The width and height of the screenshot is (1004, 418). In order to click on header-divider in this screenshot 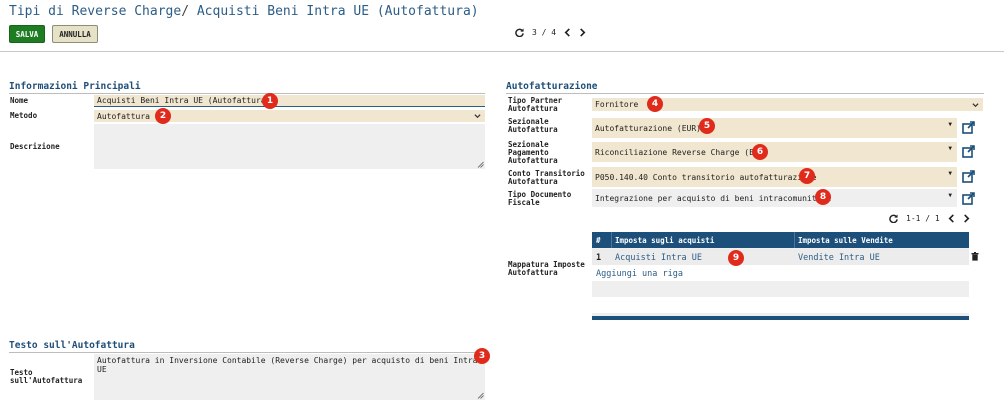, I will do `click(502, 51)`.